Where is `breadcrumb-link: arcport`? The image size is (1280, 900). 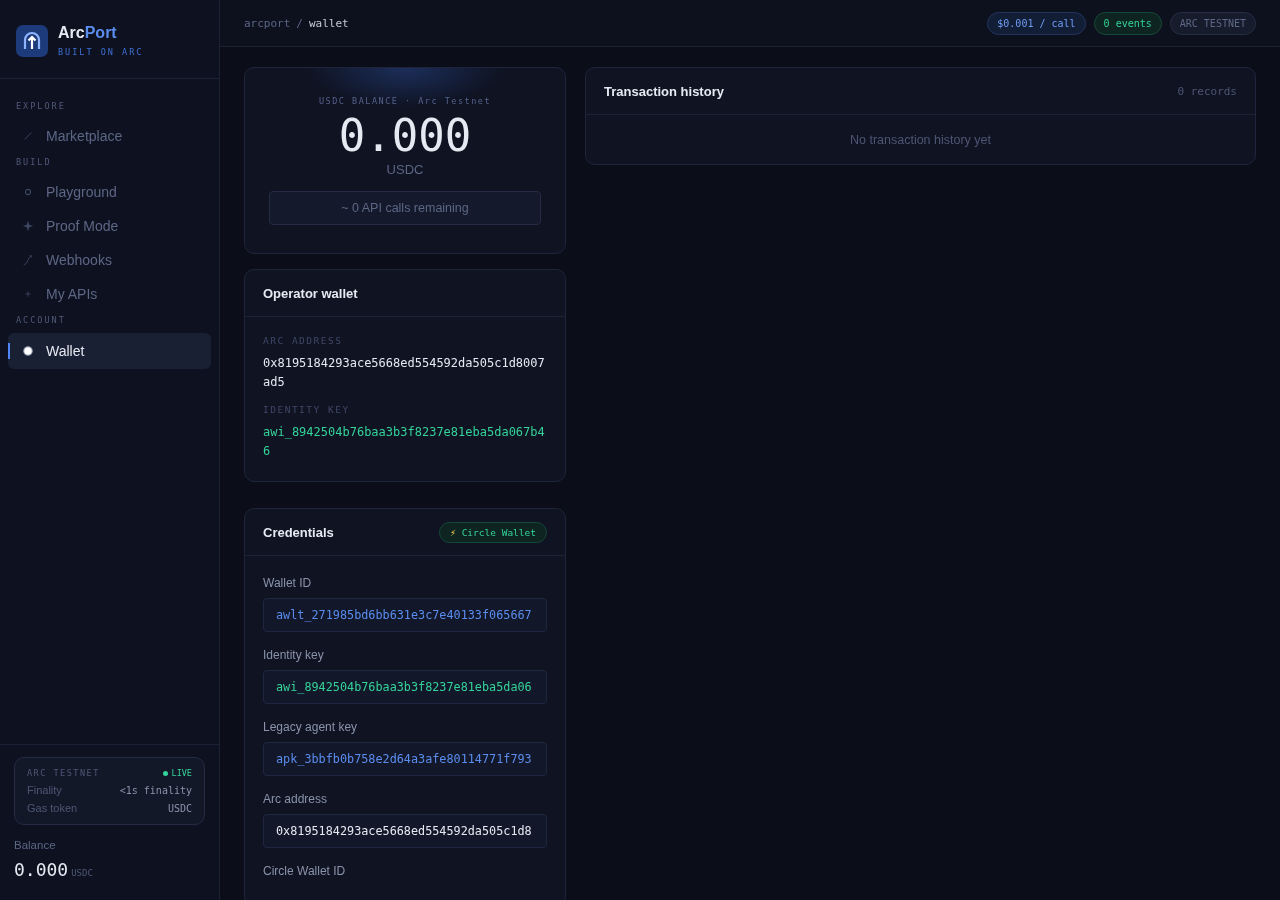
breadcrumb-link: arcport is located at coordinates (267, 23).